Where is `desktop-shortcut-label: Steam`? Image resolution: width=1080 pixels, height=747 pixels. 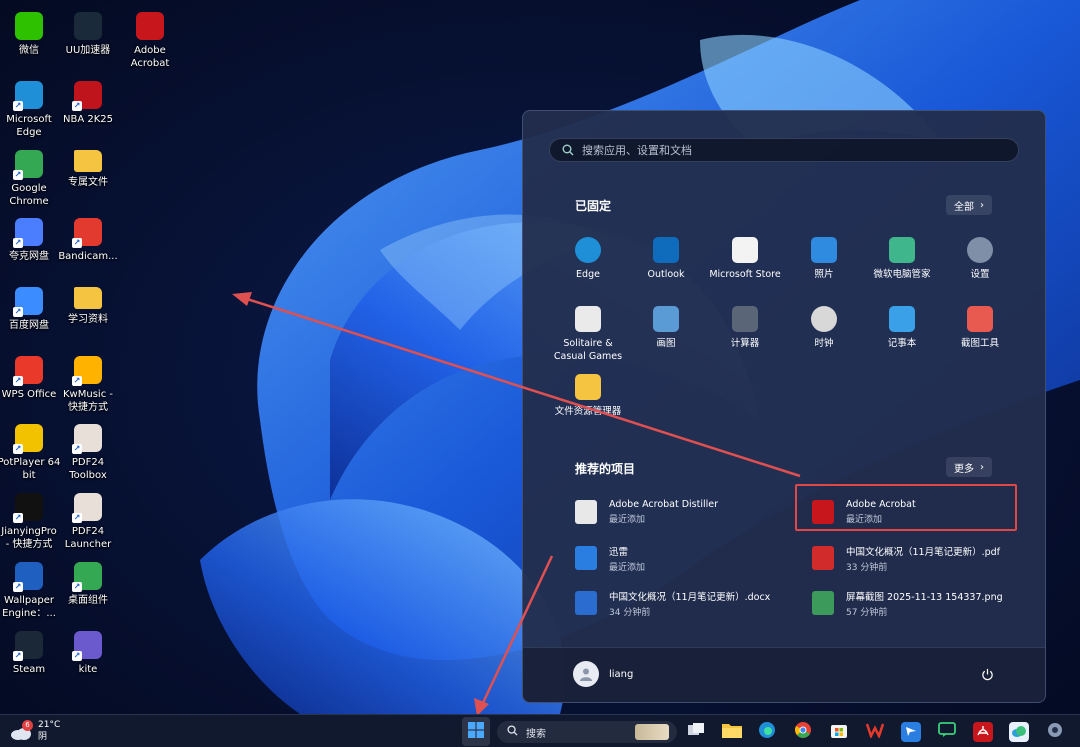 desktop-shortcut-label: Steam is located at coordinates (29, 669).